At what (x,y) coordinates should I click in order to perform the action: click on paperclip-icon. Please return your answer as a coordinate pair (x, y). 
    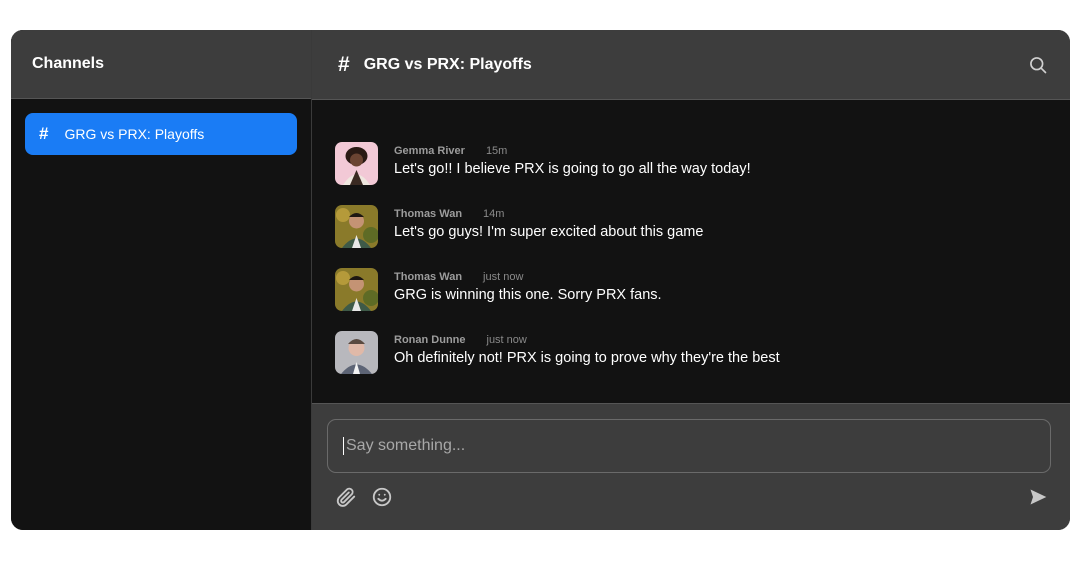
    Looking at the image, I should click on (346, 497).